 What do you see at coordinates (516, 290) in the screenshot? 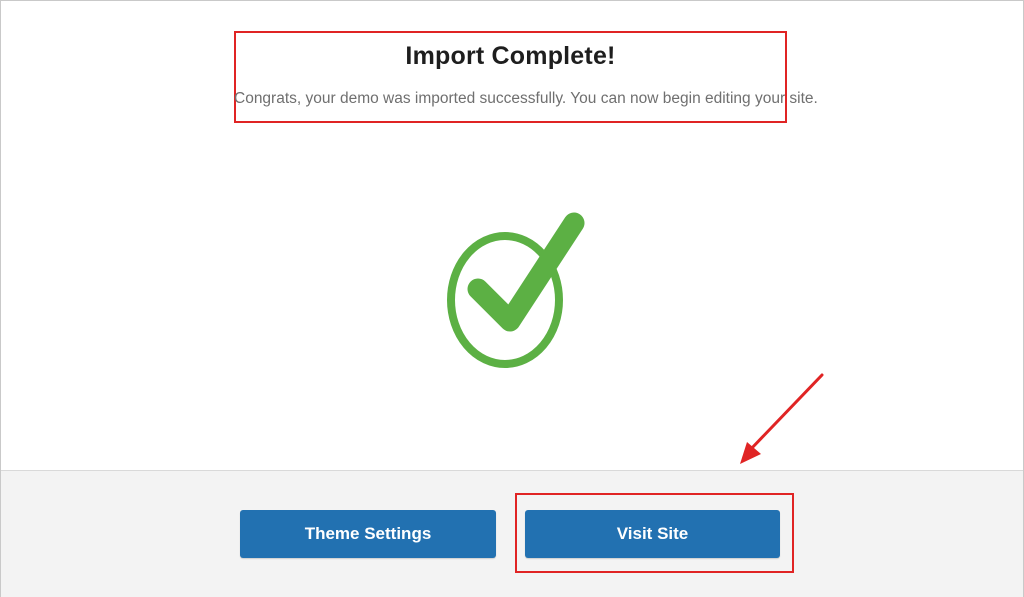
I see `success-check-icon` at bounding box center [516, 290].